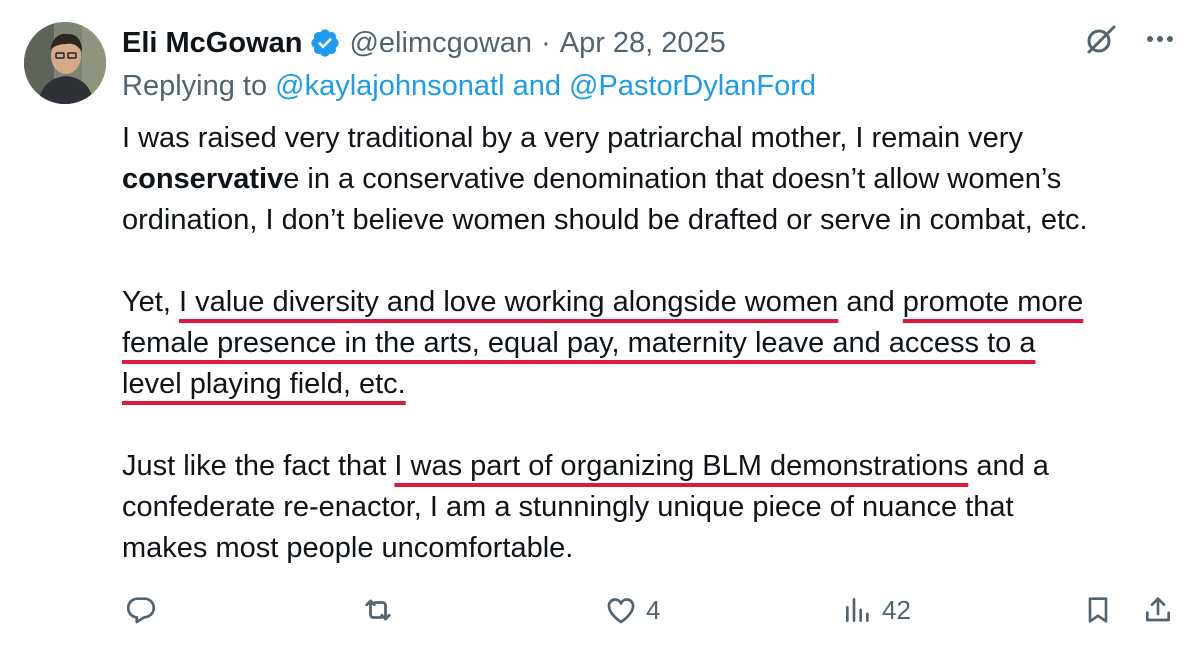  I want to click on bold-text: conservativ, so click(203, 179).